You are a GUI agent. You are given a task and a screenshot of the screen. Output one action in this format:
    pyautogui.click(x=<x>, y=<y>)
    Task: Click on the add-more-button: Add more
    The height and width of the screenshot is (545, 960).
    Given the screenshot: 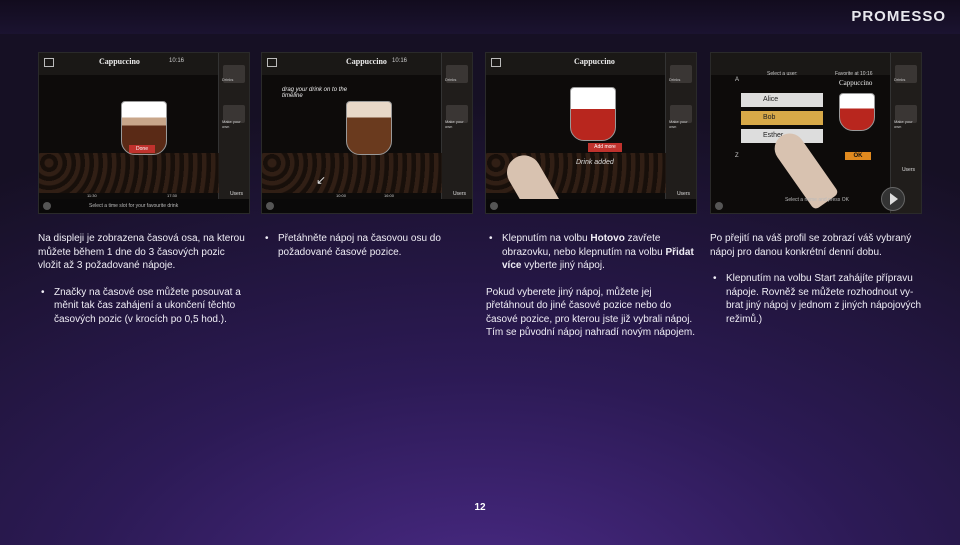 What is the action you would take?
    pyautogui.click(x=605, y=147)
    